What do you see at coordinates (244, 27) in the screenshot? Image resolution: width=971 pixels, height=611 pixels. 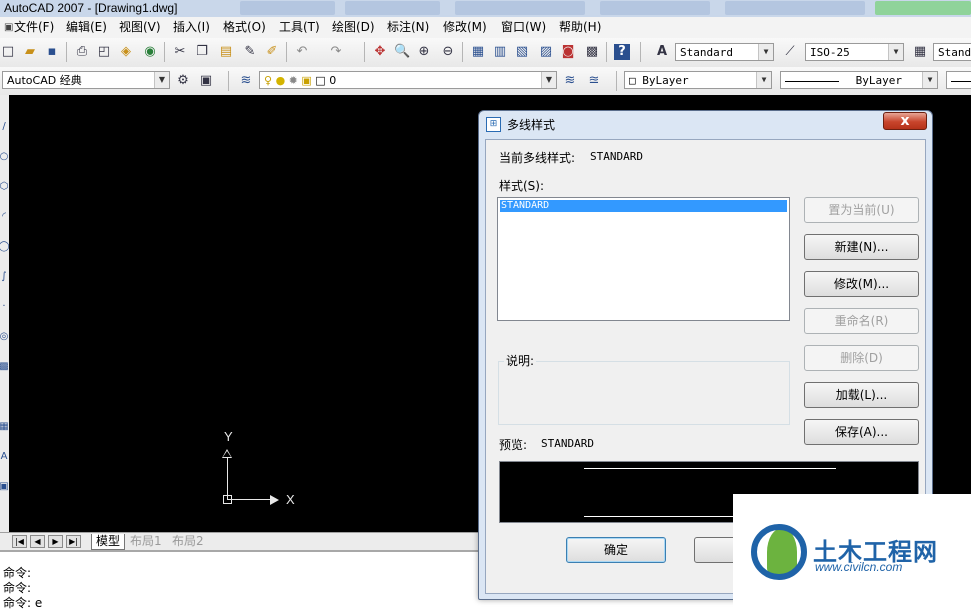 I see `menu-format: 格式(O)` at bounding box center [244, 27].